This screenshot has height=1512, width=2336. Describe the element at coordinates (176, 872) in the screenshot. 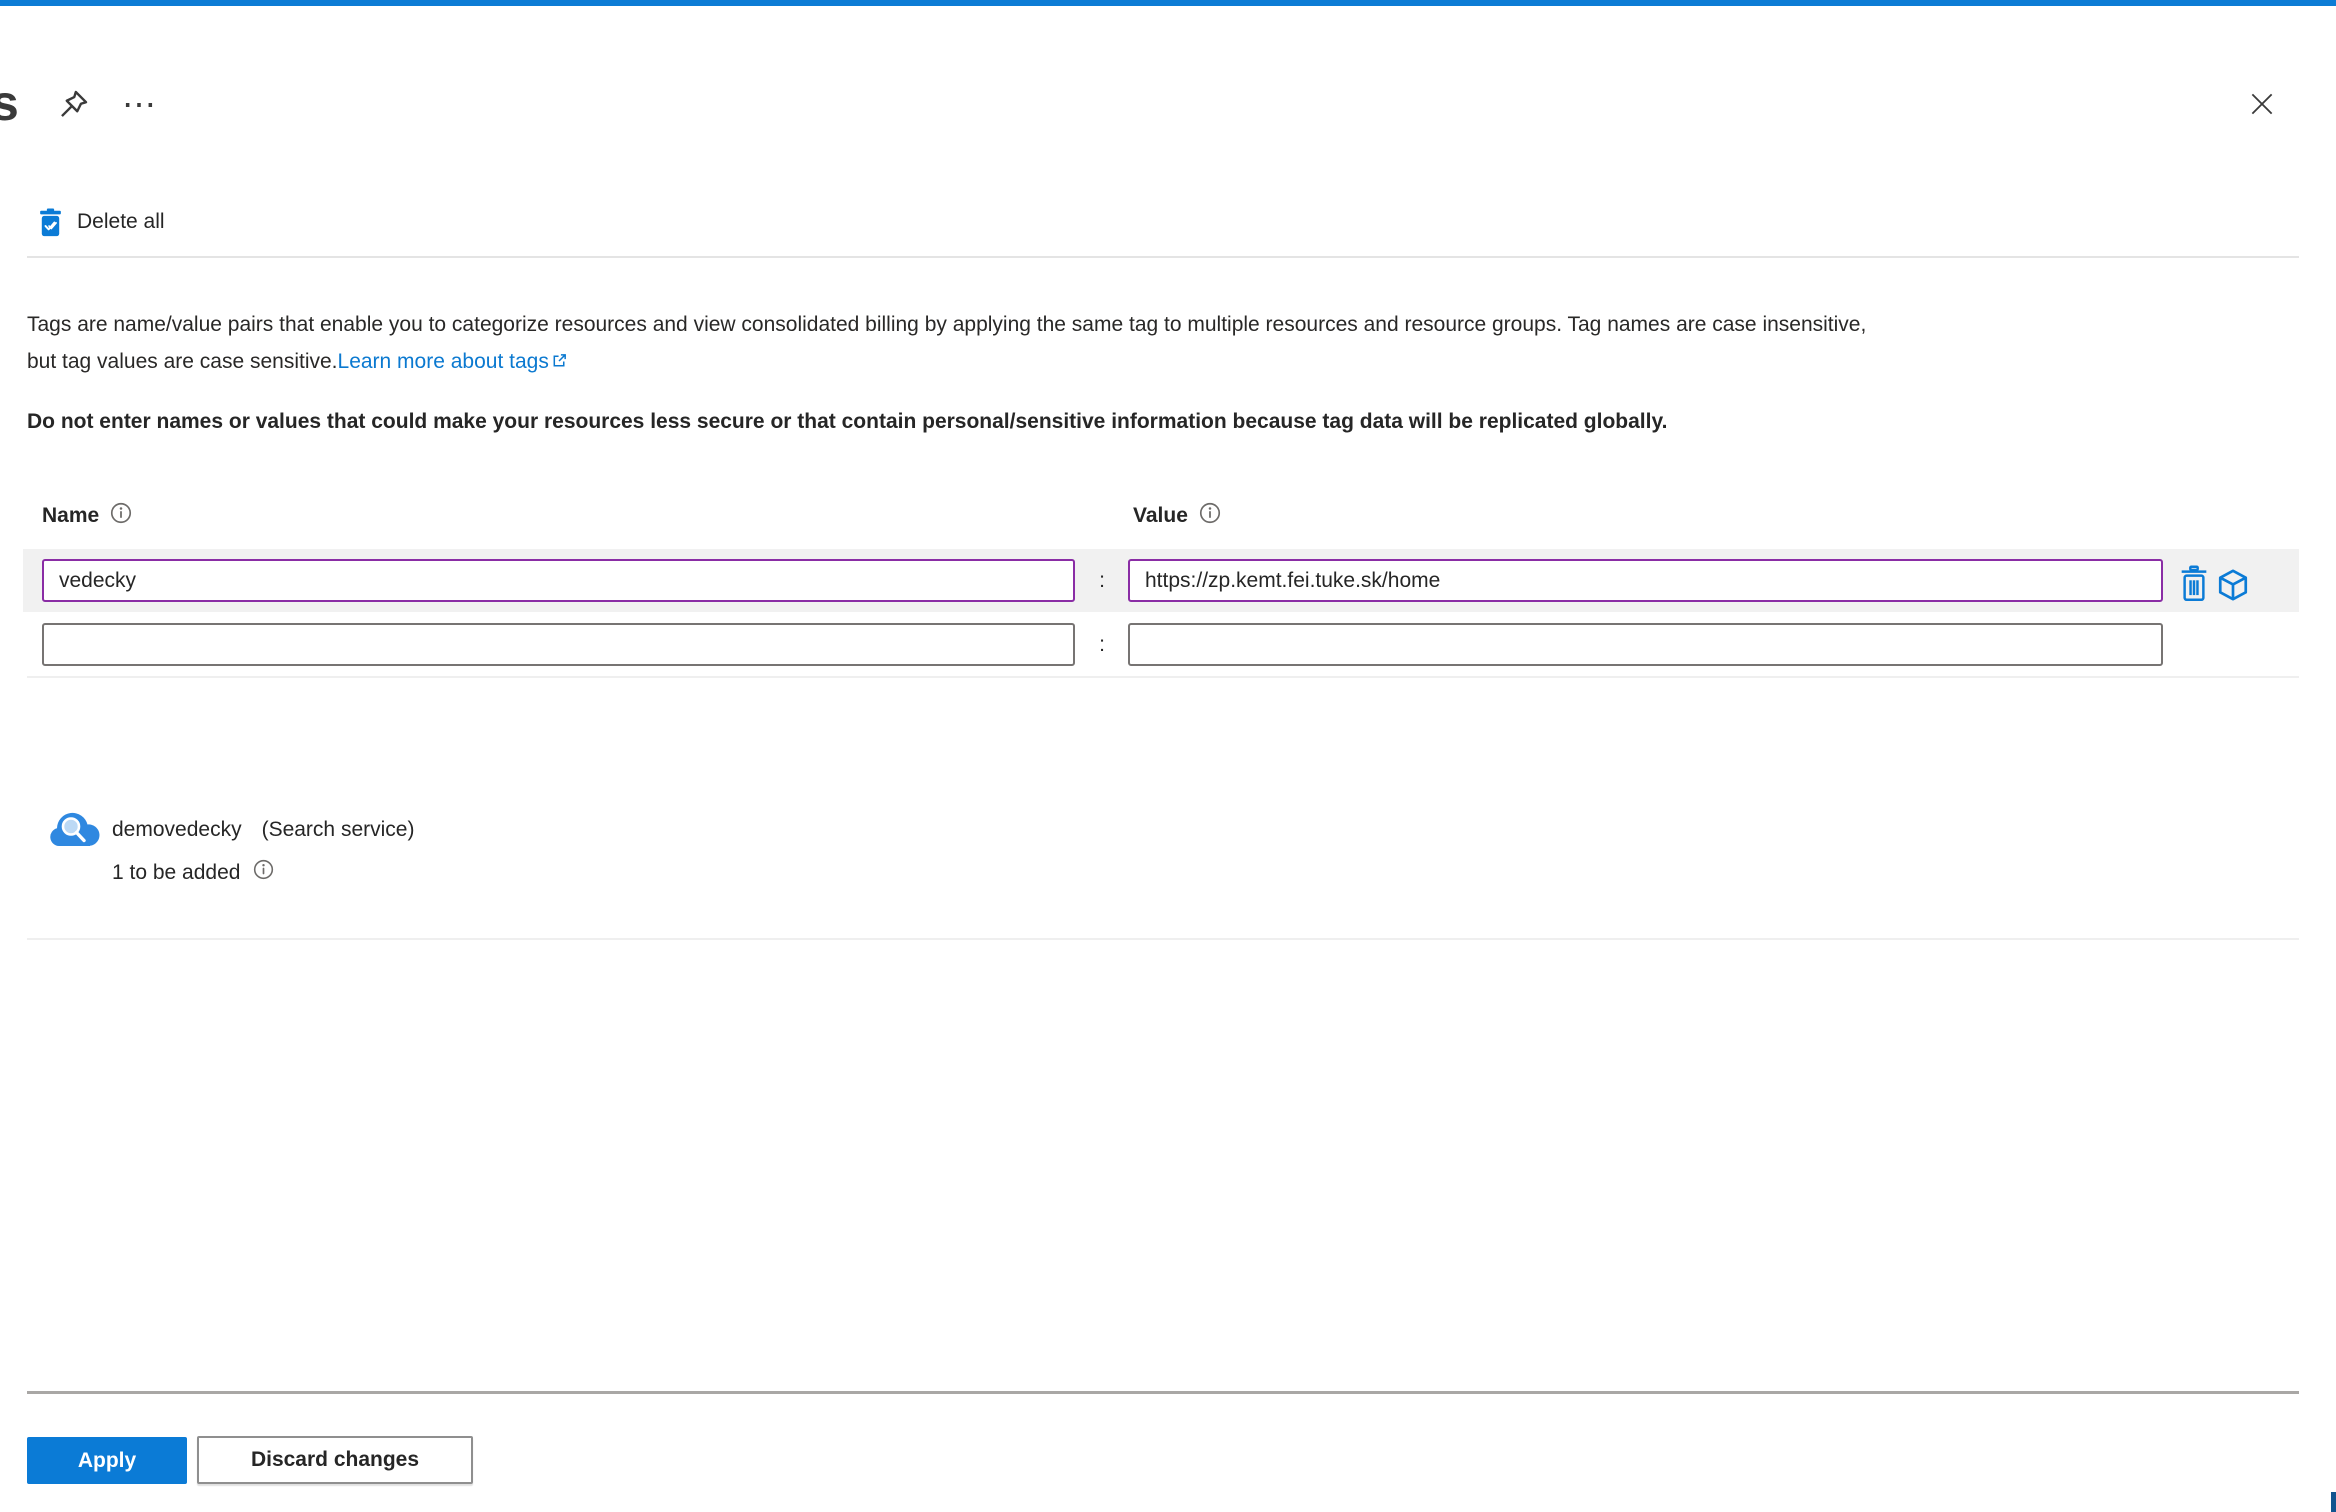

I see `resource-status: 1 to be added` at that location.